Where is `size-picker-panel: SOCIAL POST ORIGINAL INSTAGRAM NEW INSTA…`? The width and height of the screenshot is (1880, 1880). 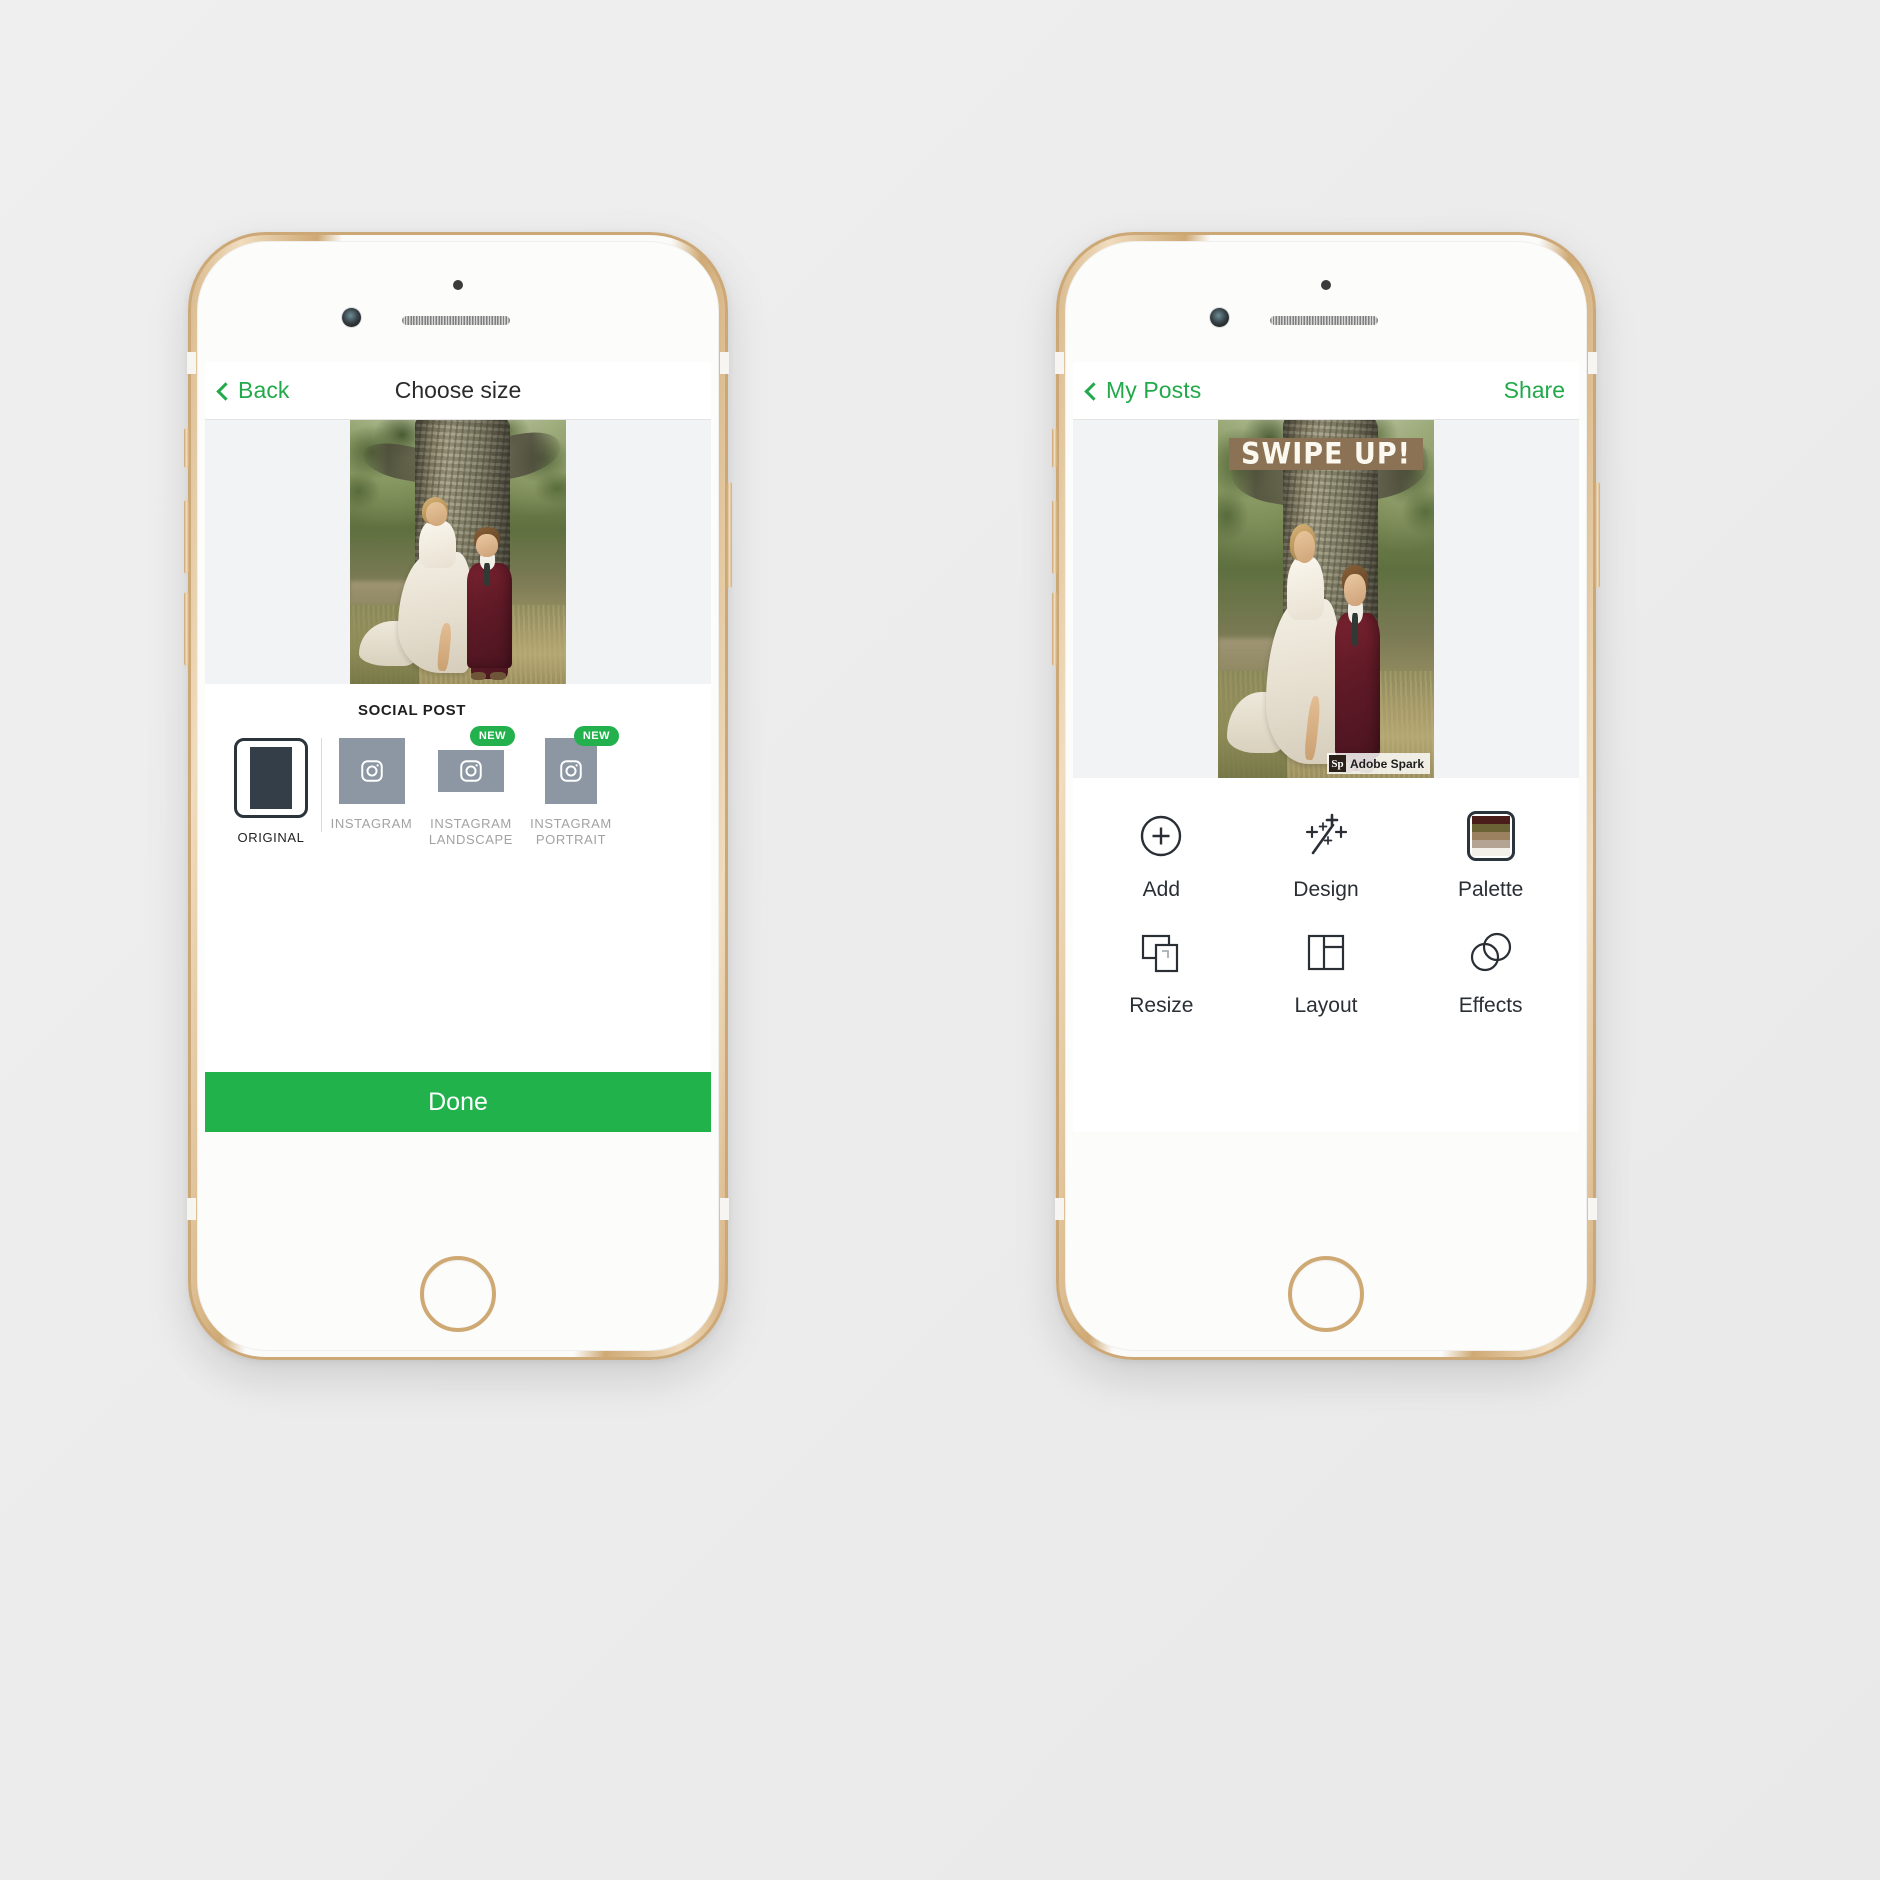
size-picker-panel: SOCIAL POST ORIGINAL INSTAGRAM NEW INSTA… is located at coordinates (458, 834).